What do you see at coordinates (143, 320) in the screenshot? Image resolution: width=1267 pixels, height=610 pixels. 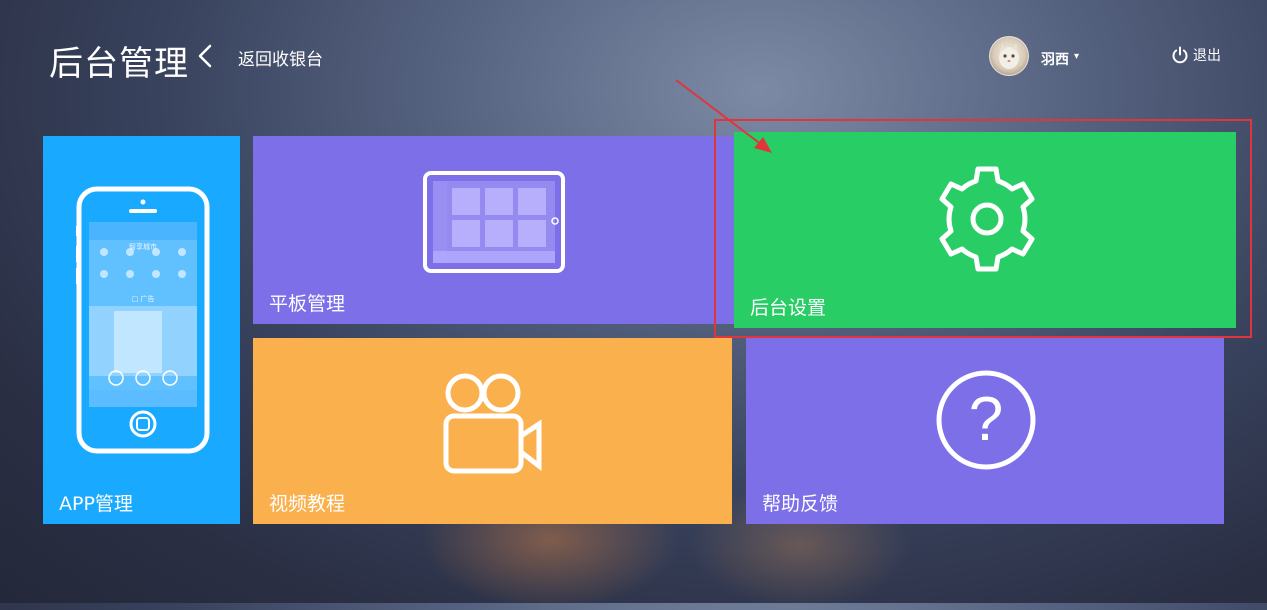 I see `phone-icon` at bounding box center [143, 320].